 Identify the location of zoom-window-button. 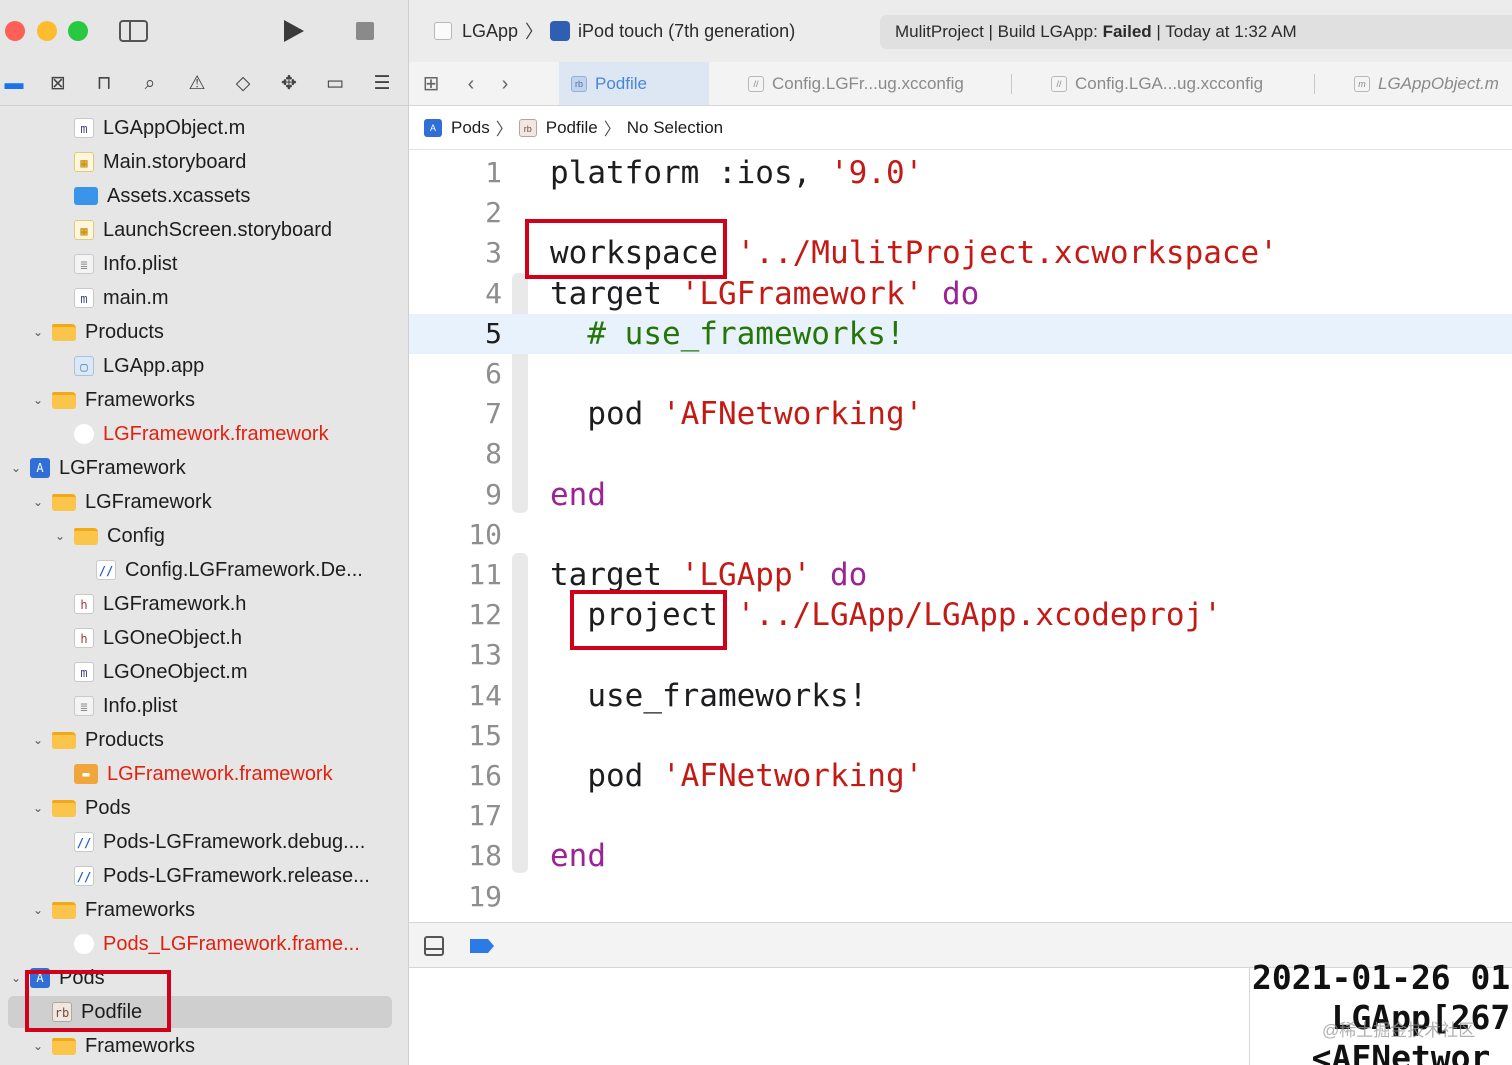
(78, 31).